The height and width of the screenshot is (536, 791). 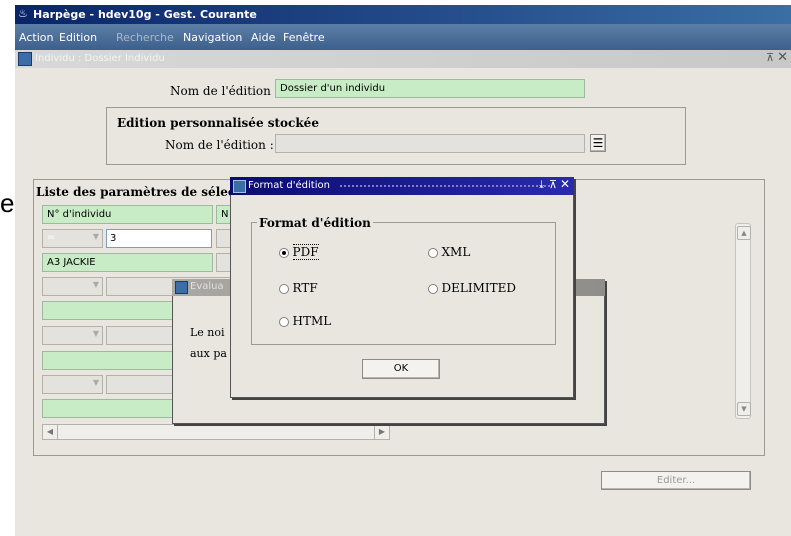 What do you see at coordinates (145, 37) in the screenshot?
I see `menu-recherche: Recherche` at bounding box center [145, 37].